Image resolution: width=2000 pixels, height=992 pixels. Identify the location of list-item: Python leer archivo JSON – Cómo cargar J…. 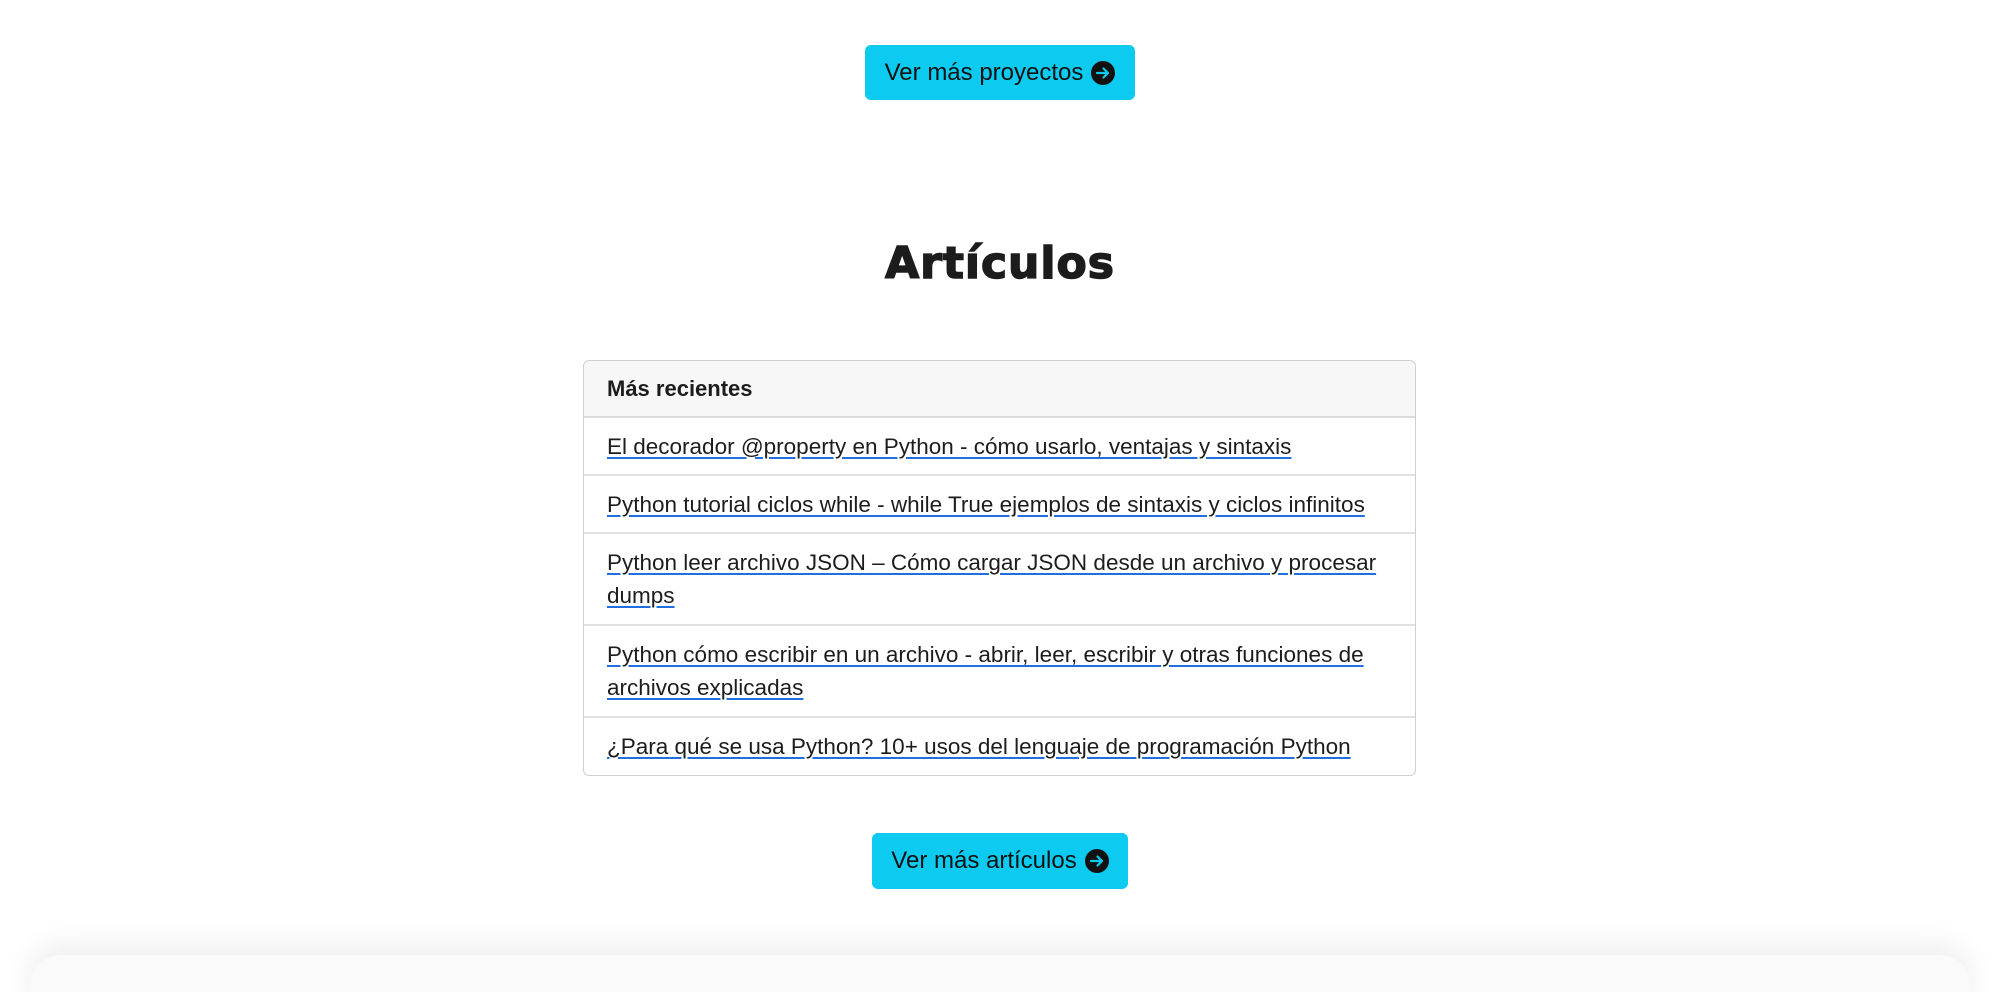
(999, 580).